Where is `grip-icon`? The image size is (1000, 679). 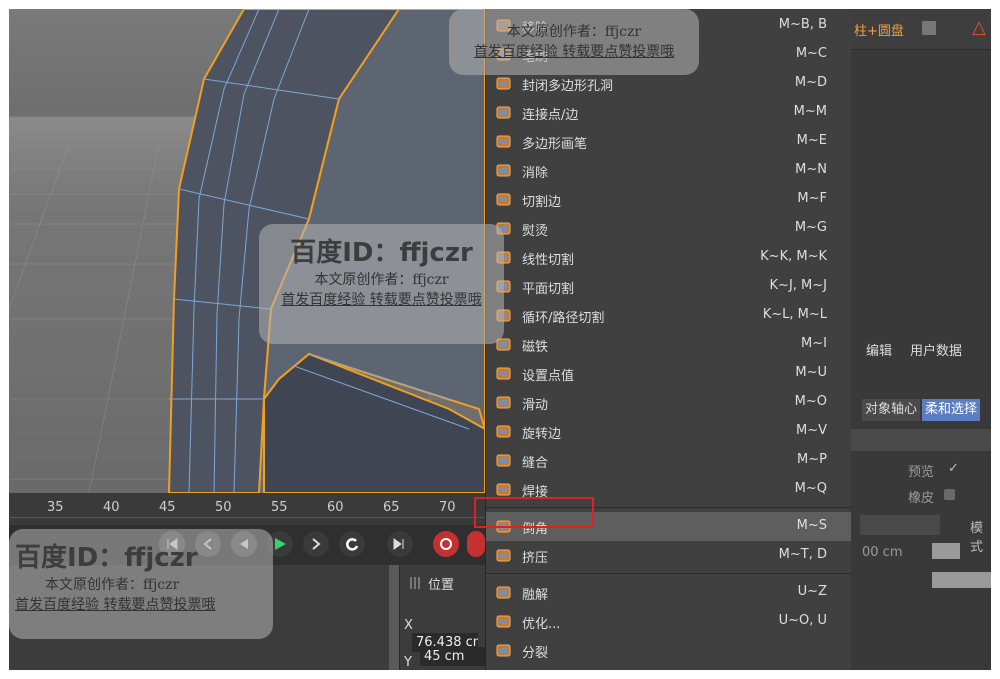 grip-icon is located at coordinates (416, 583).